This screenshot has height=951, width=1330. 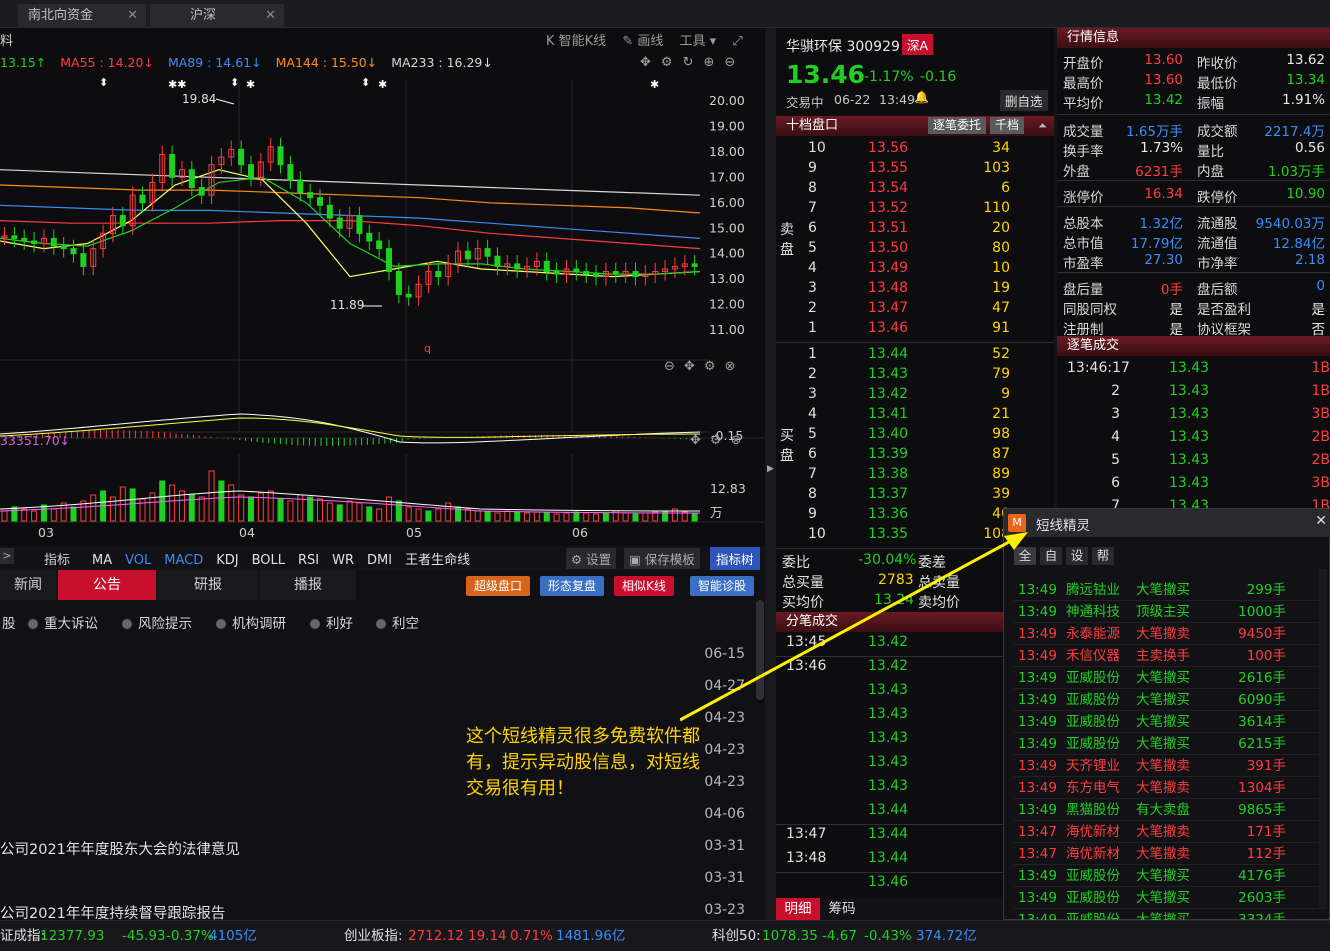 I want to click on popup-alert-row: 13:49 亚威股份 大笔撤买 2616手, so click(x=1168, y=678).